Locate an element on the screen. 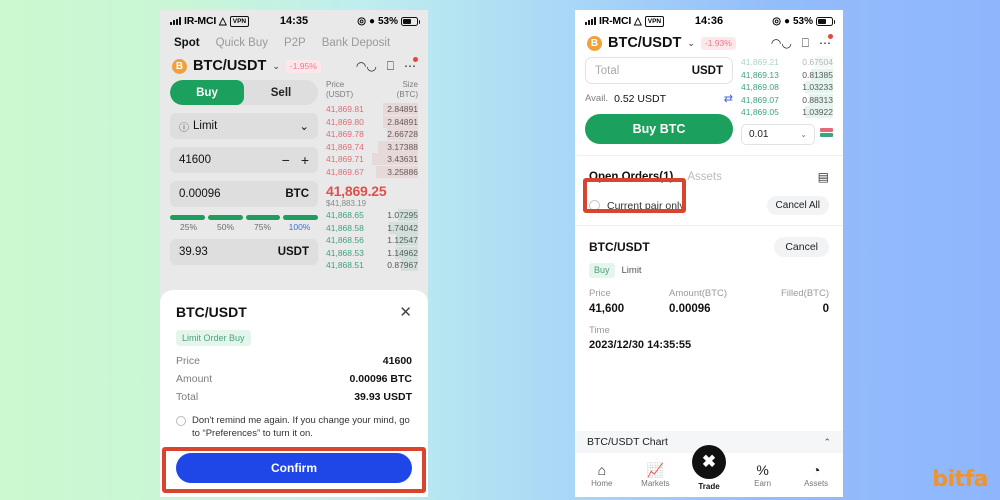 Image resolution: width=1000 pixels, height=500 pixels. swap-icon: ⇄ is located at coordinates (728, 98).